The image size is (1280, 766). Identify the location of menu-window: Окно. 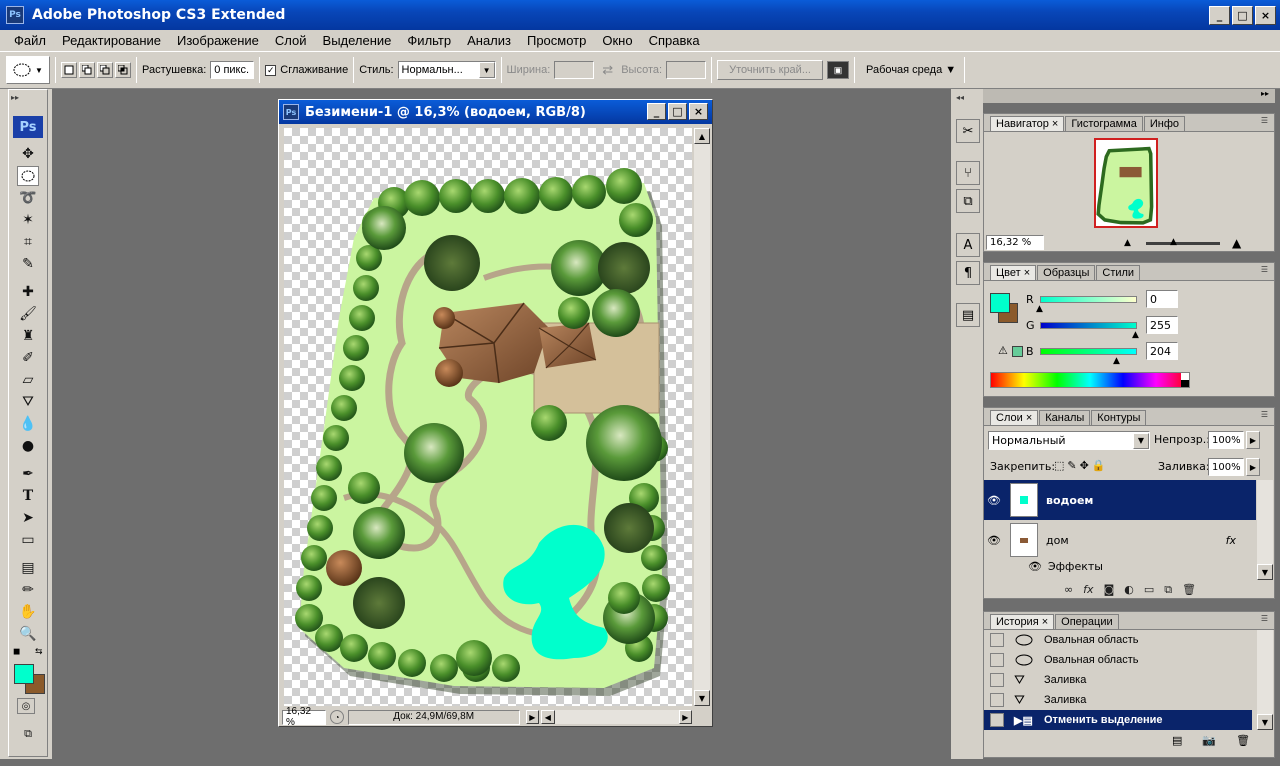
(617, 40).